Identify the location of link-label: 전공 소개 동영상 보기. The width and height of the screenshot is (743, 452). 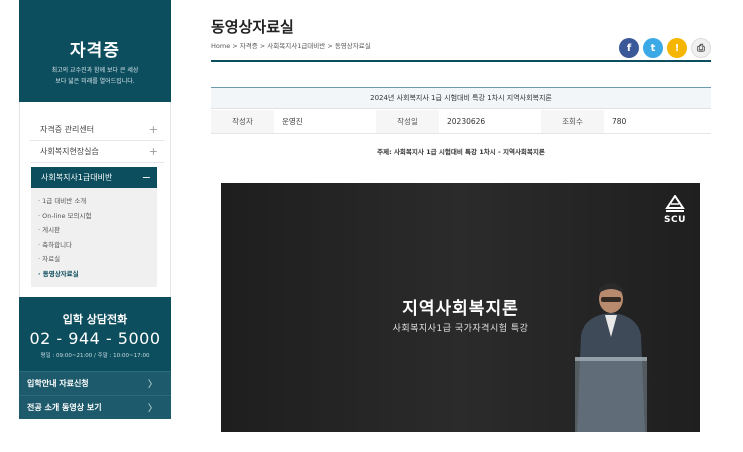
(64, 407).